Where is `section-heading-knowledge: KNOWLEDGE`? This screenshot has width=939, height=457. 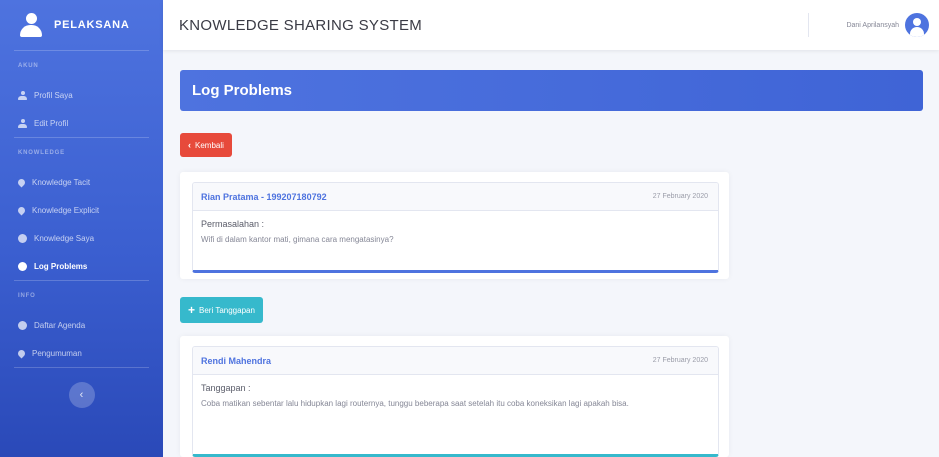
section-heading-knowledge: KNOWLEDGE is located at coordinates (41, 153).